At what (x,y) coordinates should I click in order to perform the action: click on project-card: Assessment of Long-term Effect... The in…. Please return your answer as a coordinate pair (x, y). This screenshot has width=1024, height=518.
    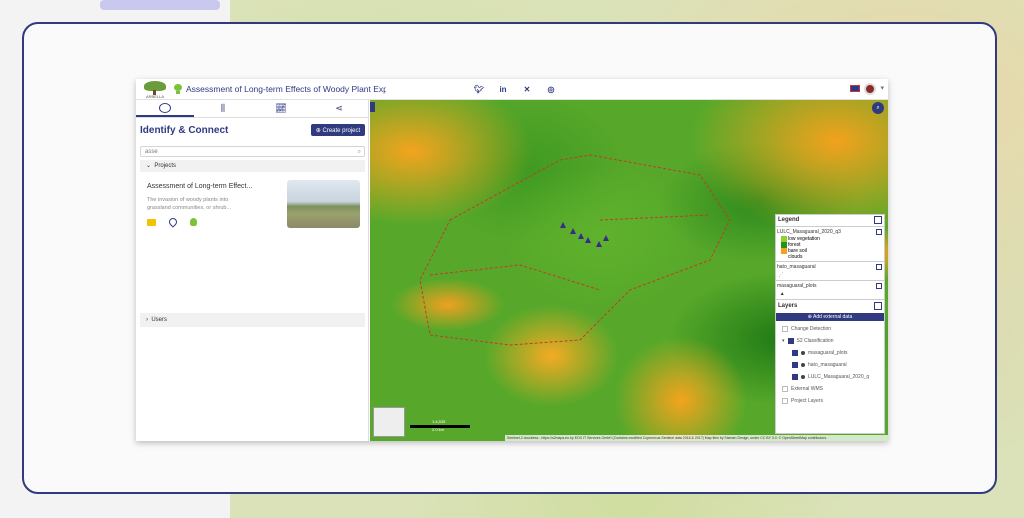
    Looking at the image, I should click on (252, 214).